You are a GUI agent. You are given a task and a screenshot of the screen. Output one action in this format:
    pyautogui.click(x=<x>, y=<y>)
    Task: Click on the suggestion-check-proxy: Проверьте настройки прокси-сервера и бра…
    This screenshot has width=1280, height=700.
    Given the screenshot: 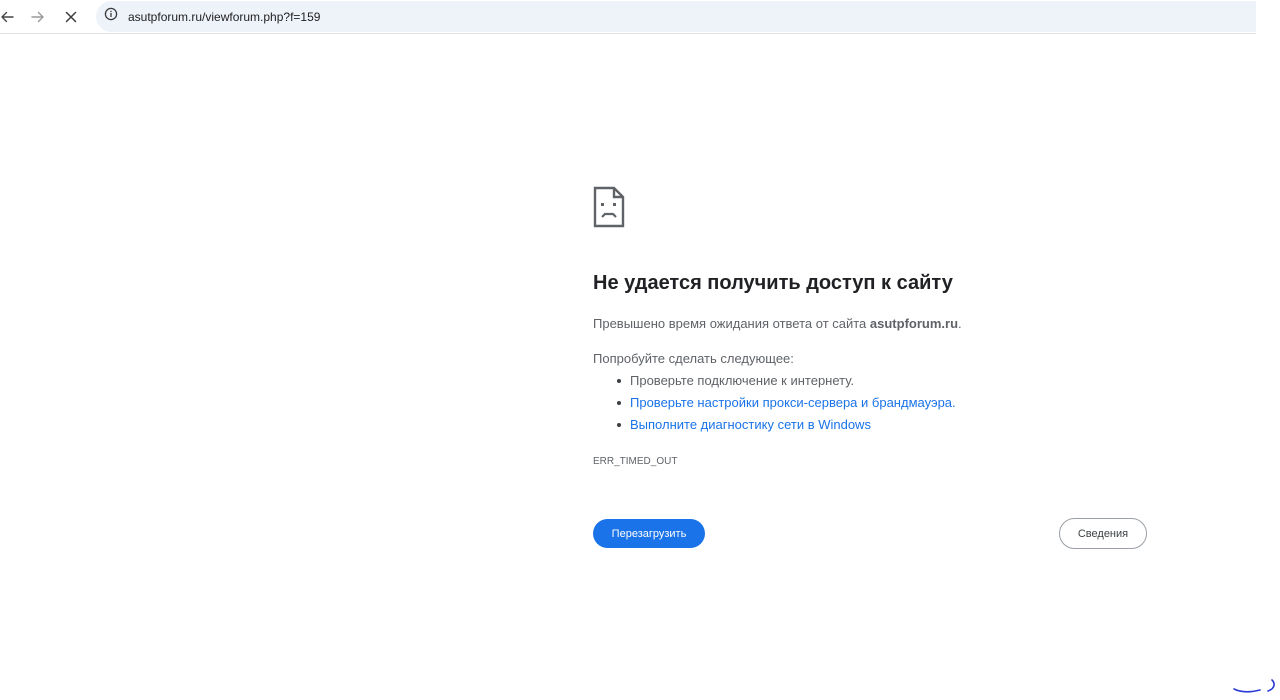 What is the action you would take?
    pyautogui.click(x=774, y=404)
    